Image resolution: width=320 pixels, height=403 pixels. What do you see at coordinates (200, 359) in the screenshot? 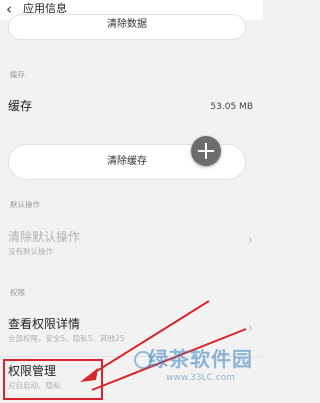
I see `watermark-text: 绿茶软件园` at bounding box center [200, 359].